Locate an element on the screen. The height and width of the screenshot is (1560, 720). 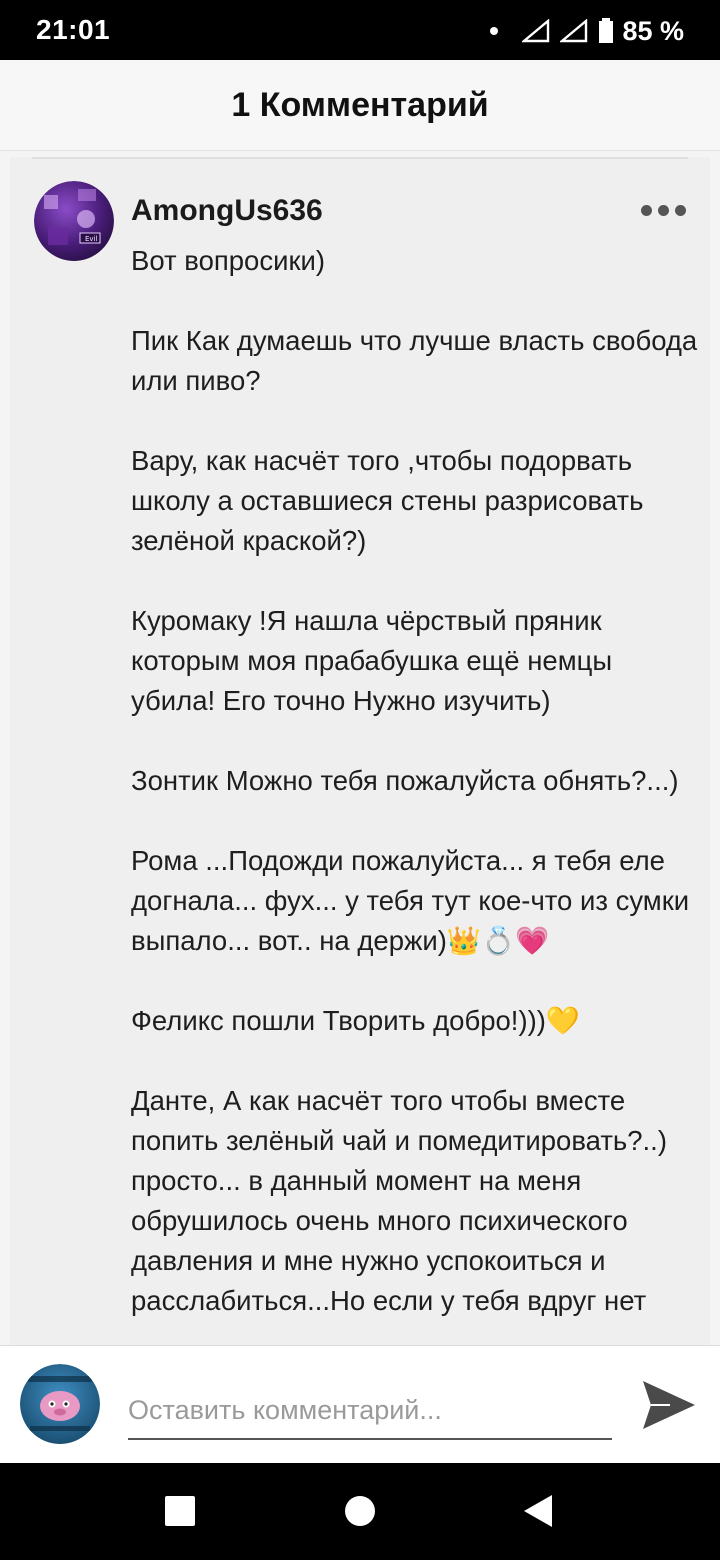
user-avatar-image is located at coordinates (60, 1404).